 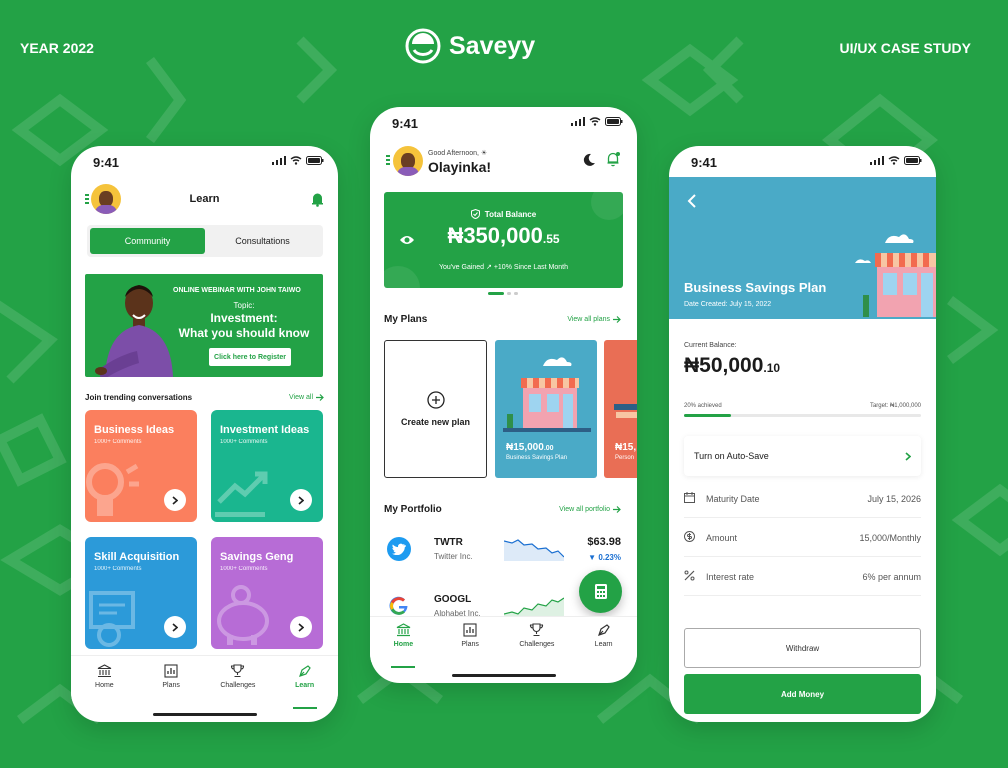 What do you see at coordinates (262, 241) in the screenshot?
I see `tab-consultations: Consultations` at bounding box center [262, 241].